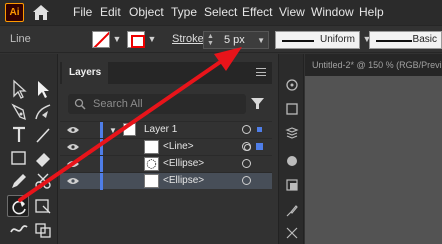  Describe the element at coordinates (151, 147) in the screenshot. I see `line-thumbnail` at that location.